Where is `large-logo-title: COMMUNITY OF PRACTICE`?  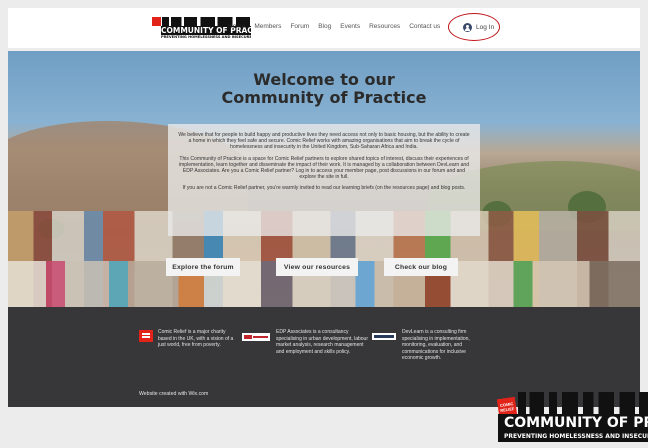
large-logo-title: COMMUNITY OF PRACTICE is located at coordinates (573, 423).